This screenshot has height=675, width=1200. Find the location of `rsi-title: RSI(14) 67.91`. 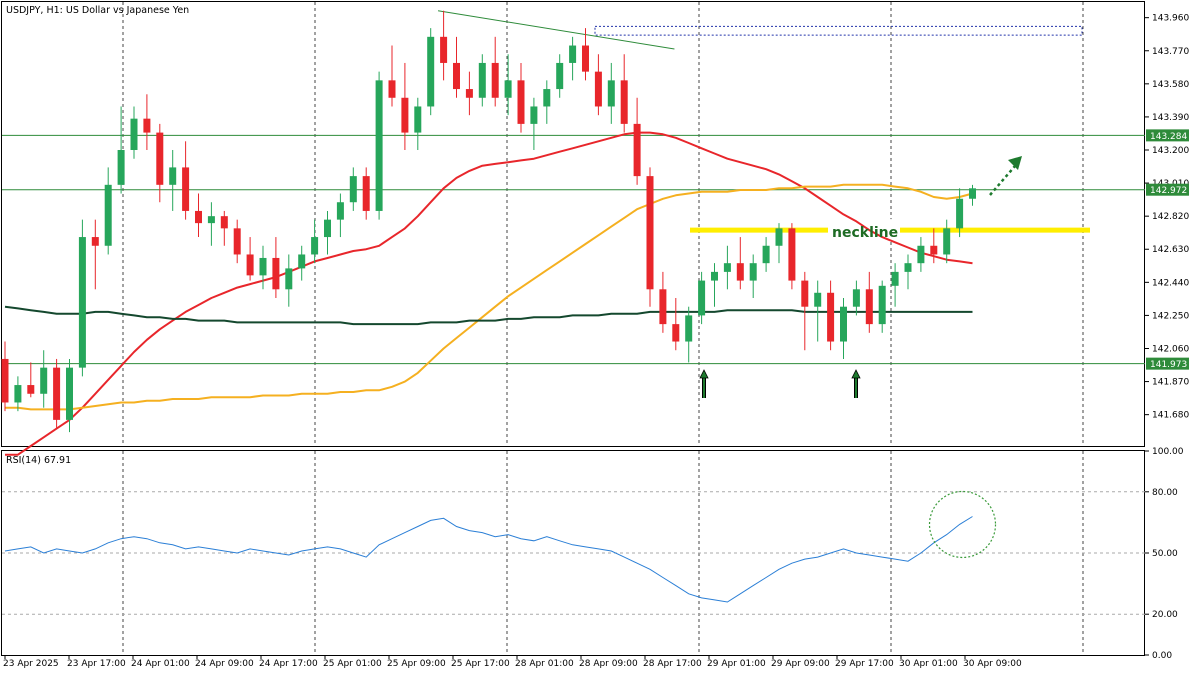

rsi-title: RSI(14) 67.91 is located at coordinates (38, 460).